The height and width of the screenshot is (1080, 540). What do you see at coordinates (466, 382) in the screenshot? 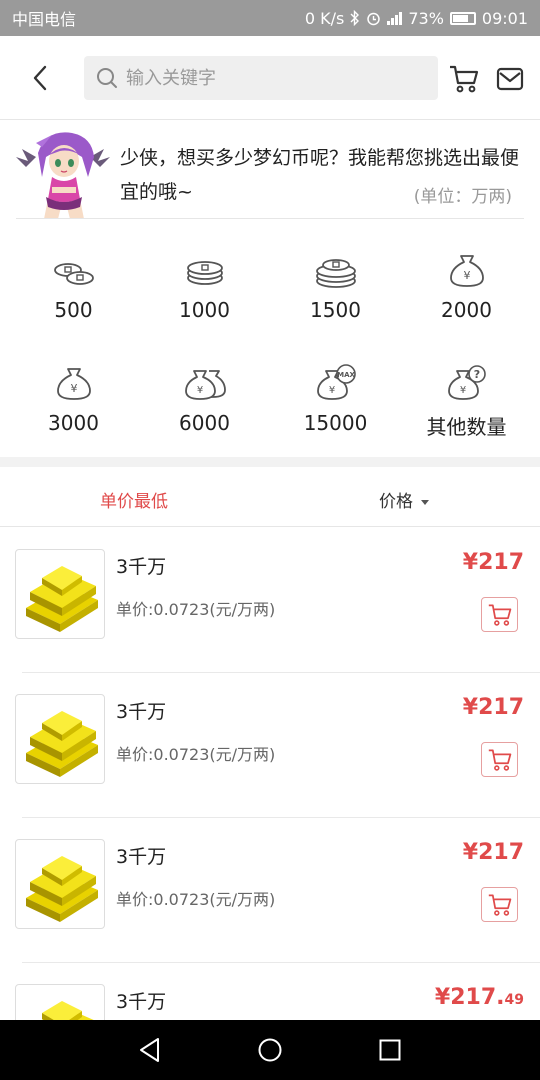
I see `money-bag-question-icon: ¥?` at bounding box center [466, 382].